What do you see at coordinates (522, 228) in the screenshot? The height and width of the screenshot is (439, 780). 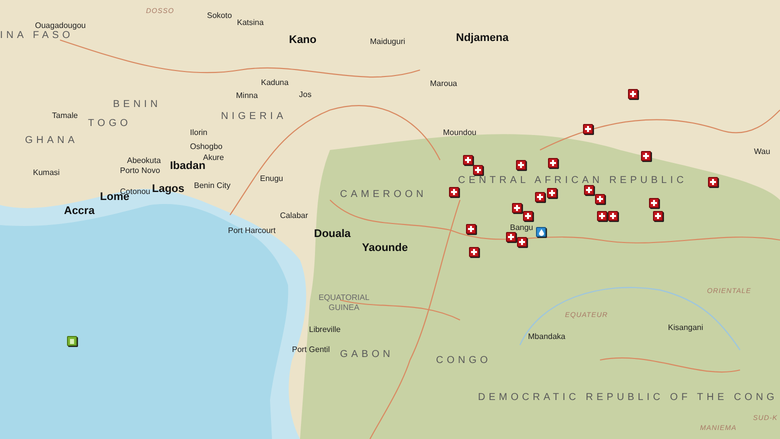 I see `city-label: Bangu` at bounding box center [522, 228].